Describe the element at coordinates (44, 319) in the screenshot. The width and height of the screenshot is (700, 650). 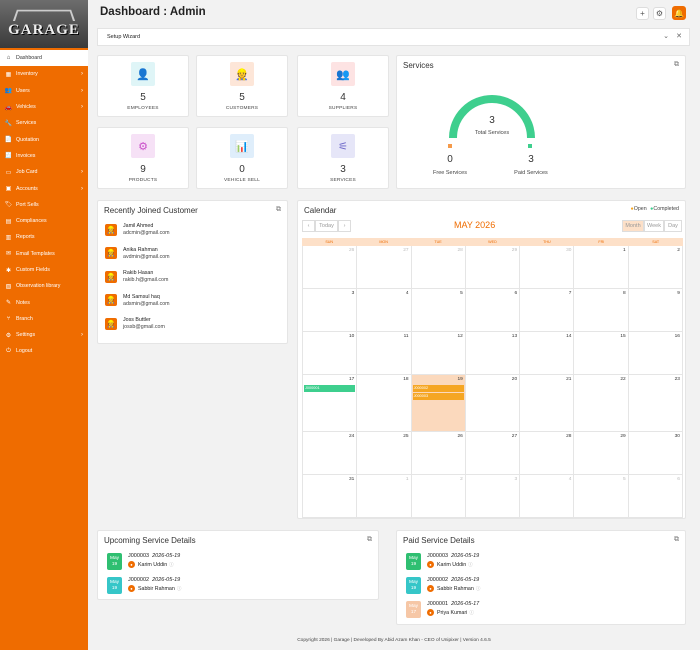
I see `sidebar-item-branch: ⑂ Branch` at that location.